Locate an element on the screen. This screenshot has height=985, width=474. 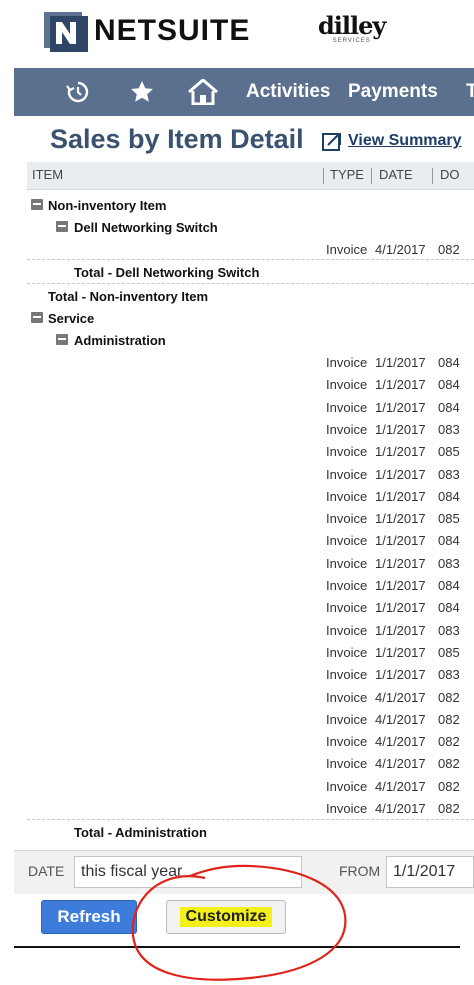
from-date-field: 1/1/2017 is located at coordinates (430, 872).